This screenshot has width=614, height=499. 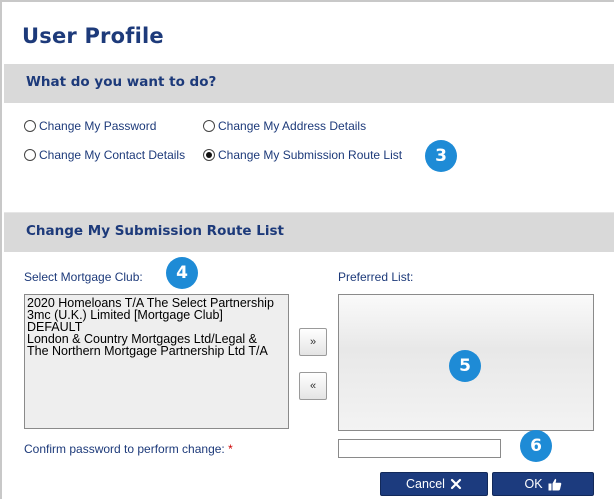 I want to click on radio-label: Change My Address Details, so click(x=292, y=126).